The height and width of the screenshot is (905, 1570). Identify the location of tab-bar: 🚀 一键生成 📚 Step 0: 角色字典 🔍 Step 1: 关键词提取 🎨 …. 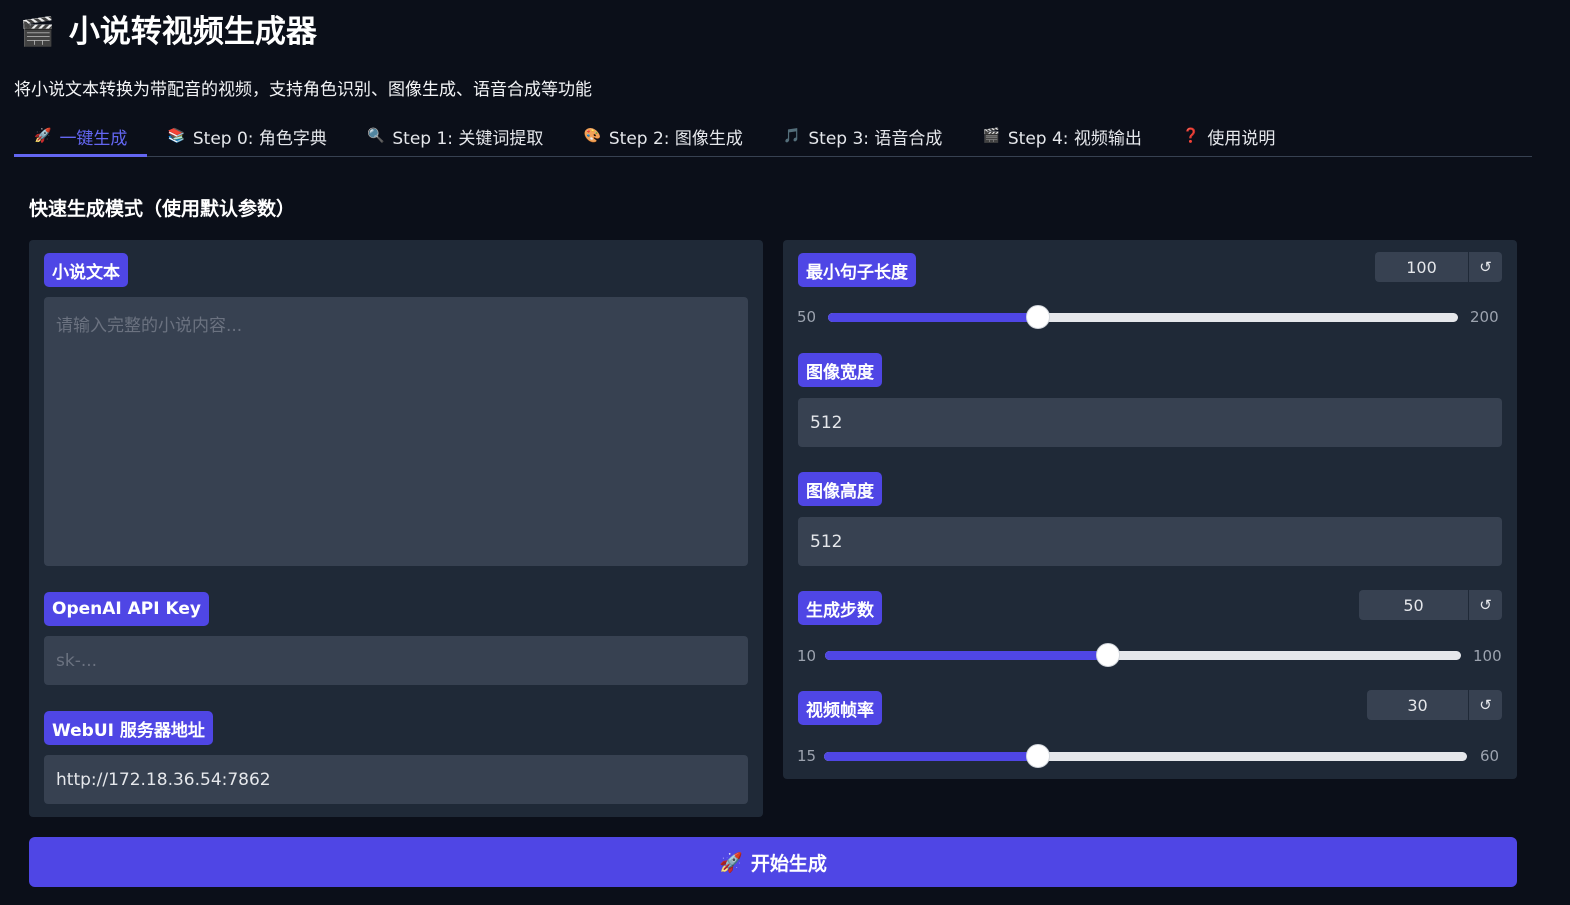
(773, 136).